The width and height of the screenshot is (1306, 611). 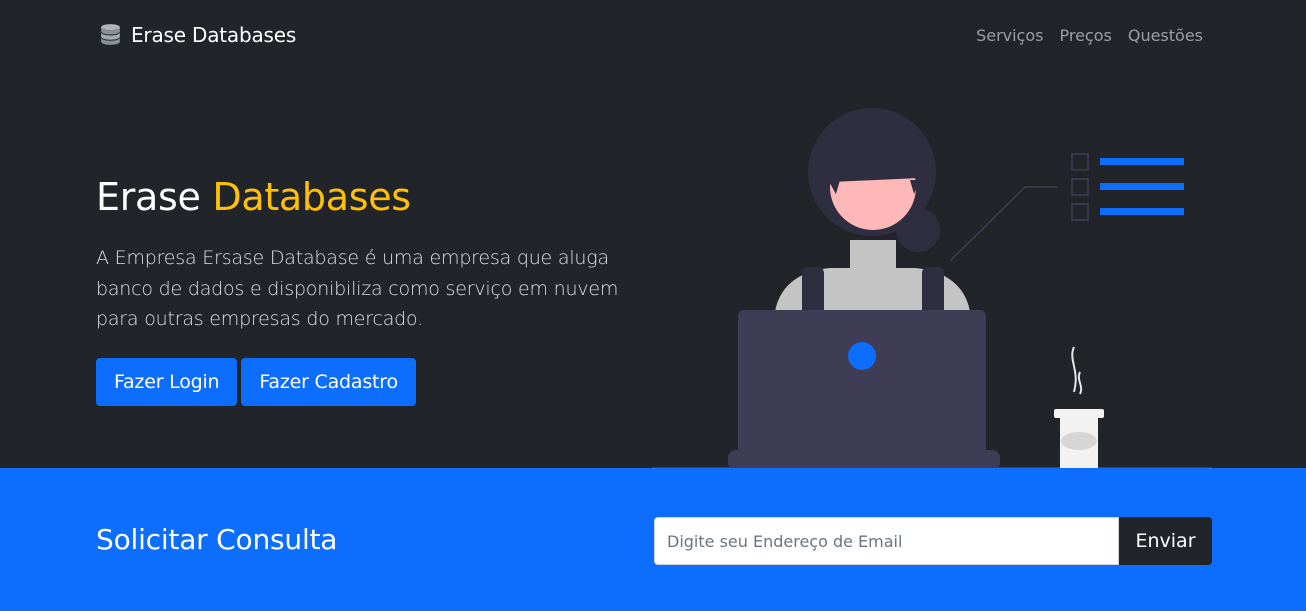 I want to click on nav-links: Serviços Preços Questões, so click(x=1089, y=35).